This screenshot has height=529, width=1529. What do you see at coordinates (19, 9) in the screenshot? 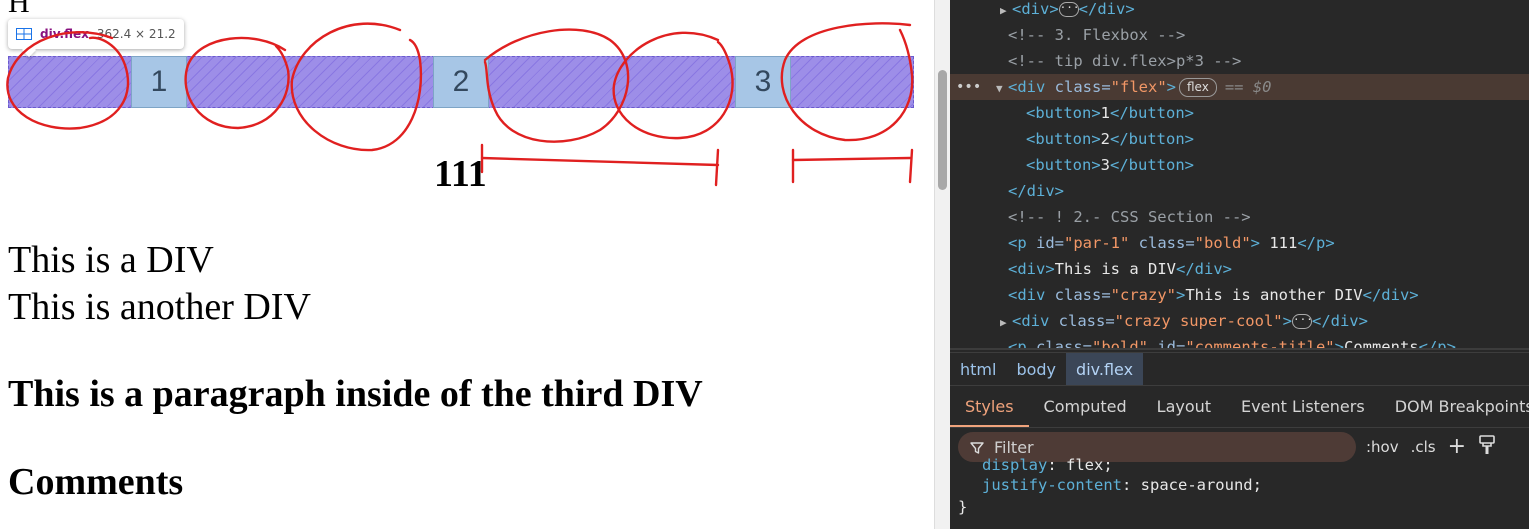
I see `cut-off-heading: H` at bounding box center [19, 9].